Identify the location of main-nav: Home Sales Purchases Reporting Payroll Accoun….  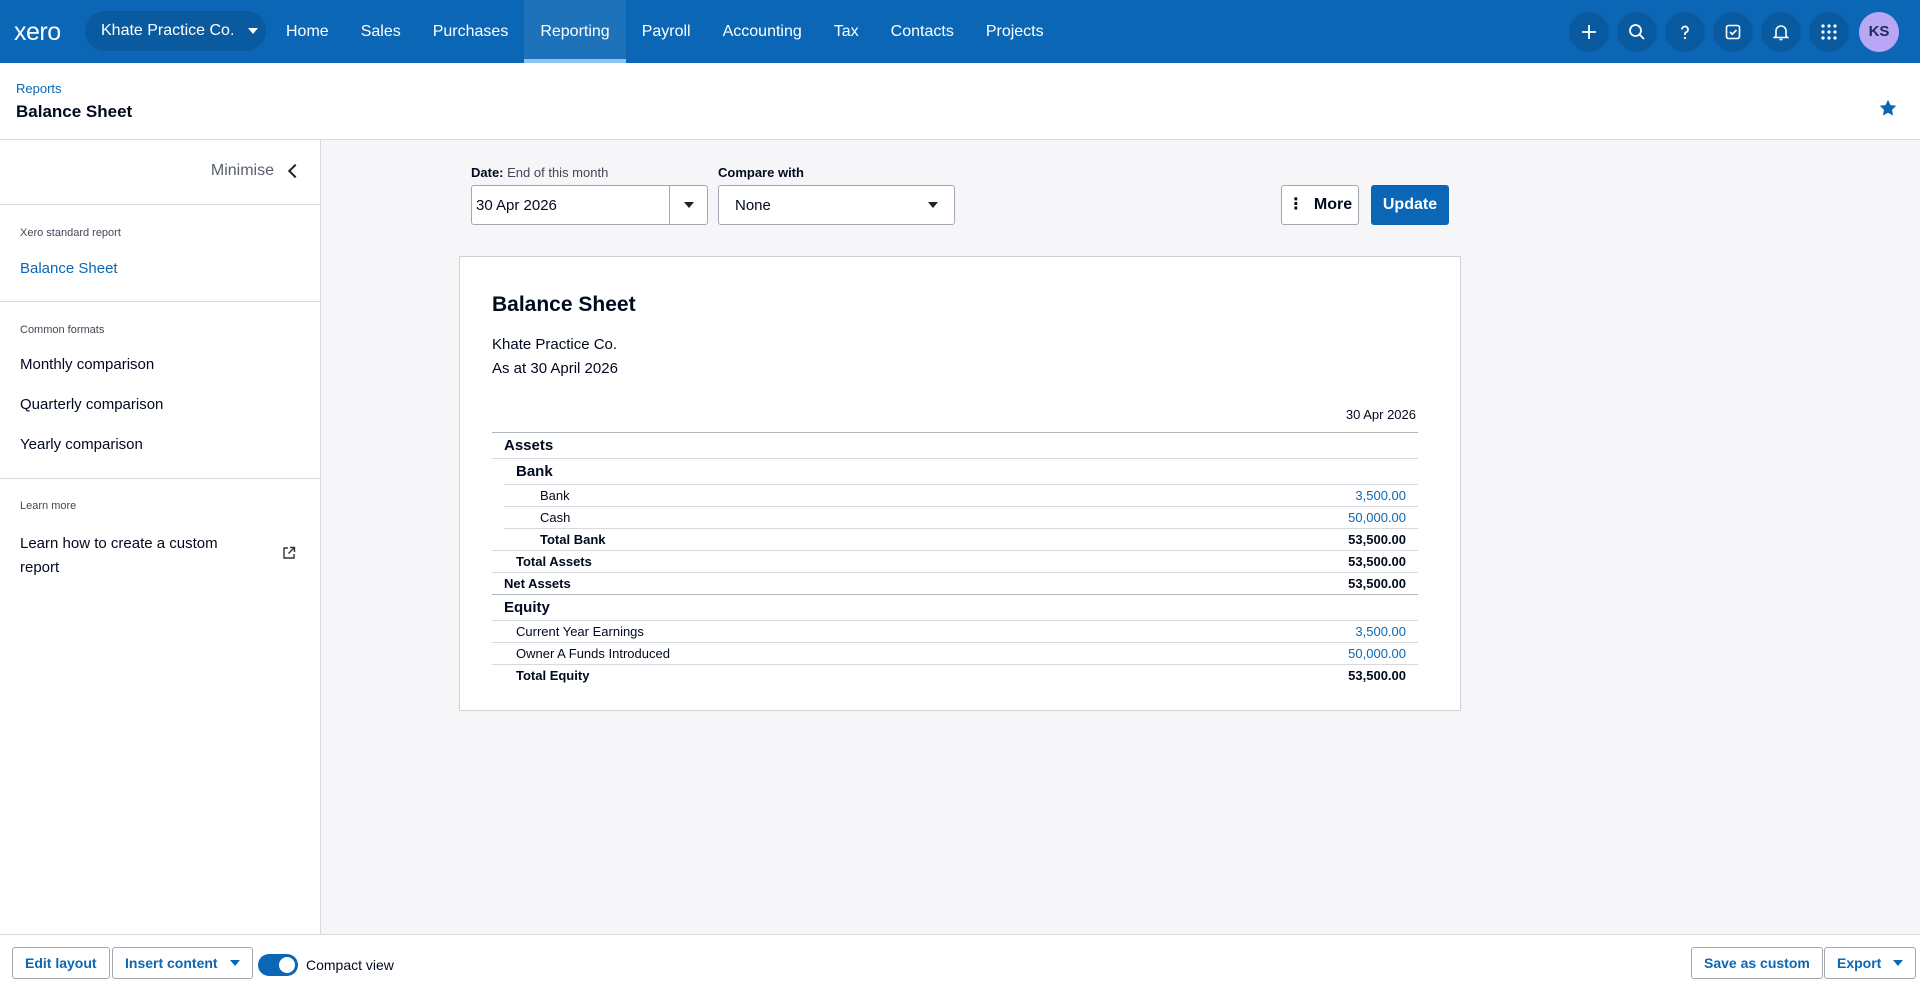
(665, 31).